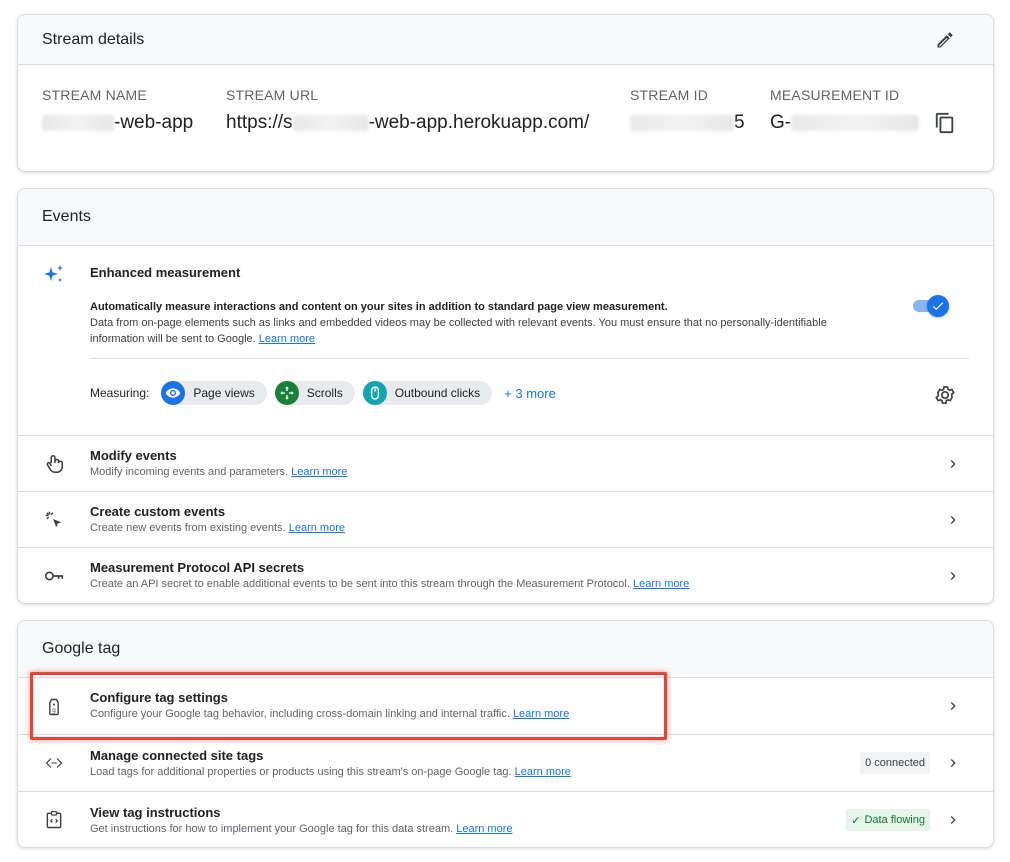 This screenshot has height=862, width=1010. Describe the element at coordinates (374, 393) in the screenshot. I see `mouse-icon` at that location.